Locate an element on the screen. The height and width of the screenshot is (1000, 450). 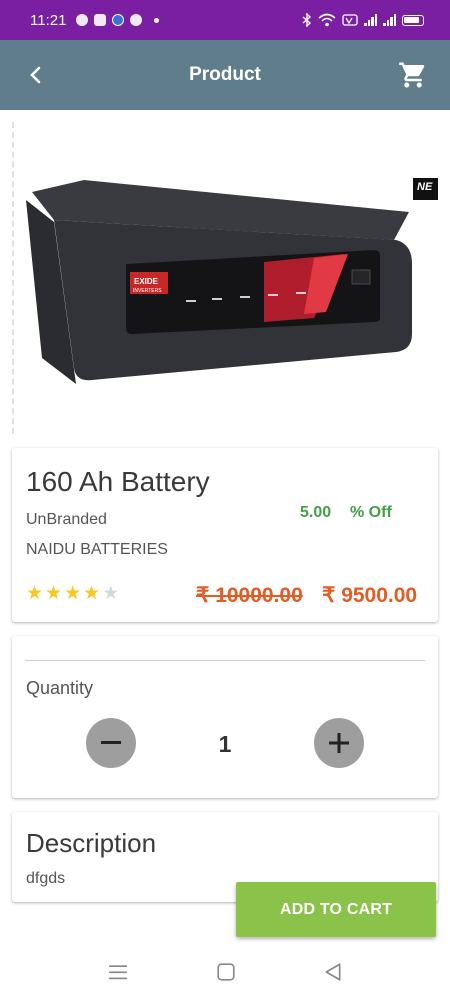
divider is located at coordinates (225, 660).